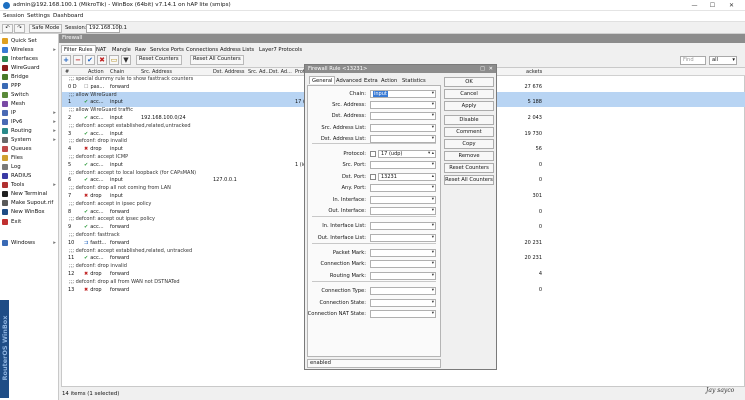 The image size is (745, 400). What do you see at coordinates (469, 120) in the screenshot?
I see `disable-button: Disable` at bounding box center [469, 120].